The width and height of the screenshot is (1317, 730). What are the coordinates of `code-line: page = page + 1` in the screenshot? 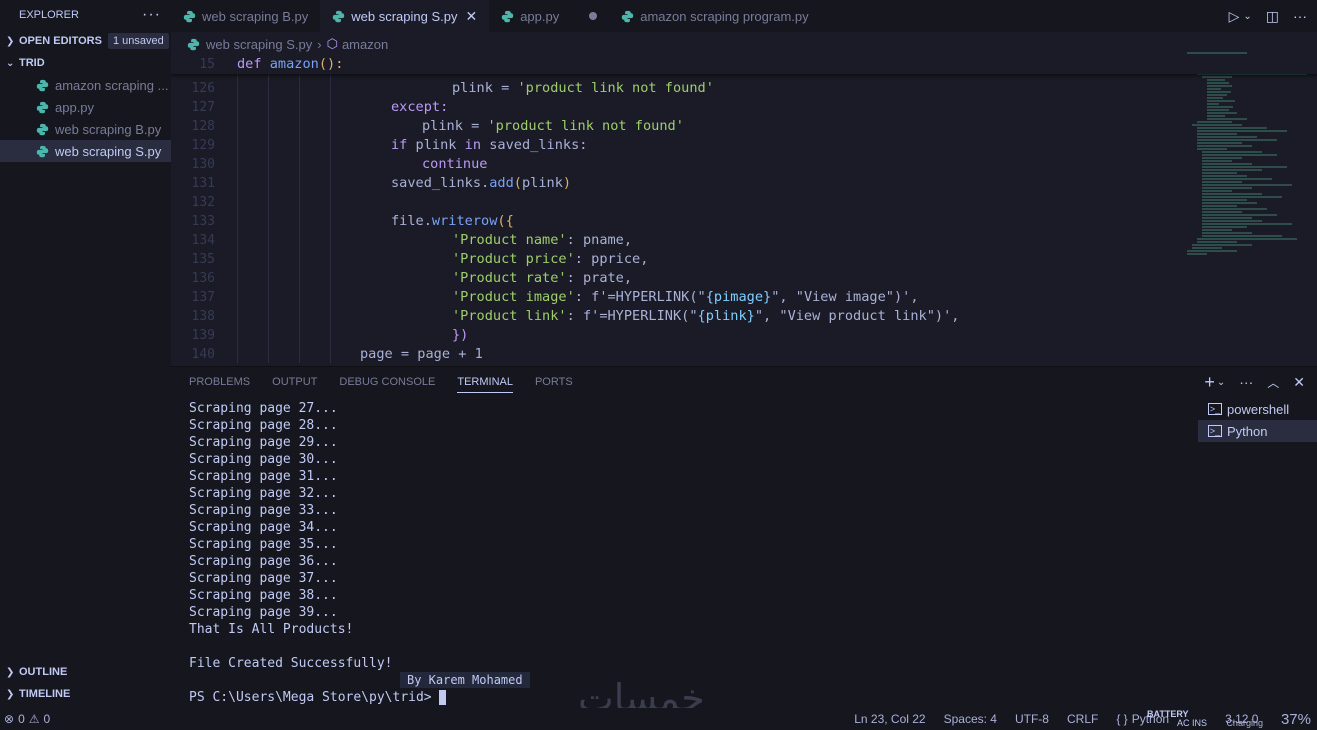 It's located at (421, 354).